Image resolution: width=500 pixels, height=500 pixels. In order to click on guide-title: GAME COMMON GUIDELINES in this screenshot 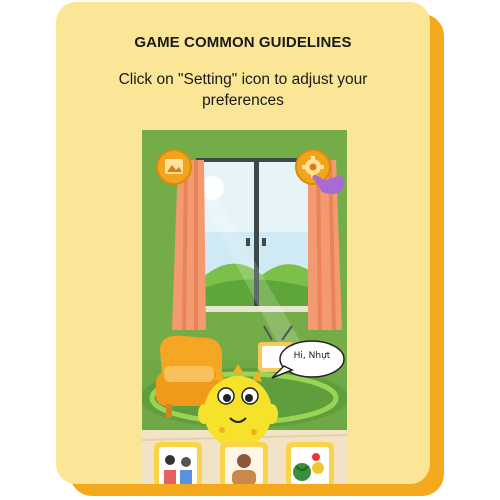, I will do `click(243, 42)`.